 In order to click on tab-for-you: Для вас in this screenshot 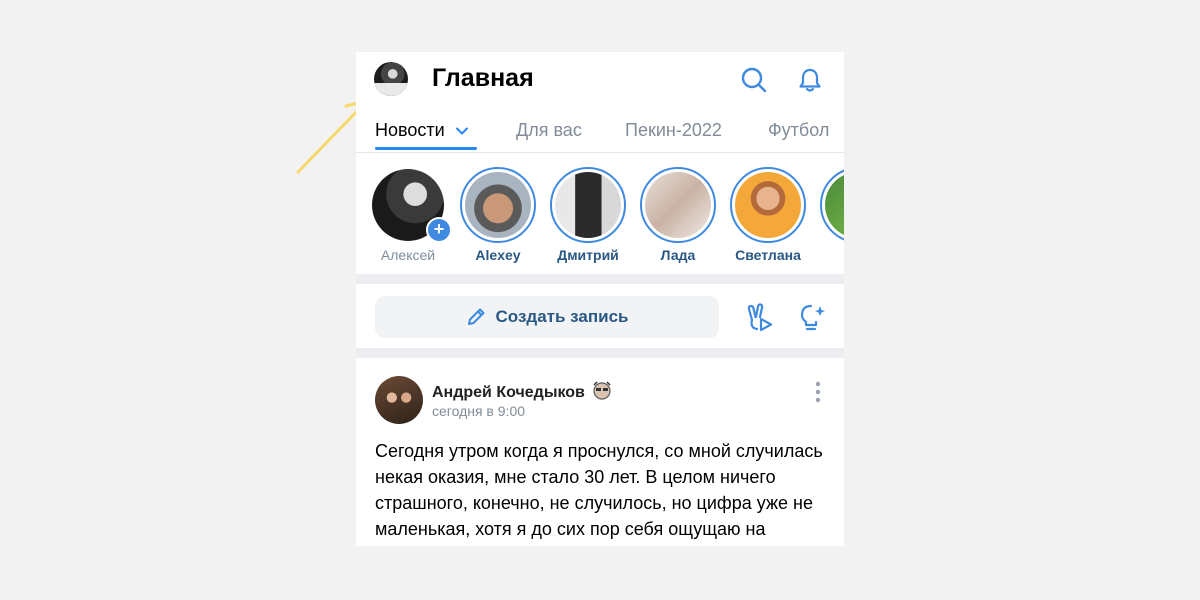, I will do `click(549, 130)`.